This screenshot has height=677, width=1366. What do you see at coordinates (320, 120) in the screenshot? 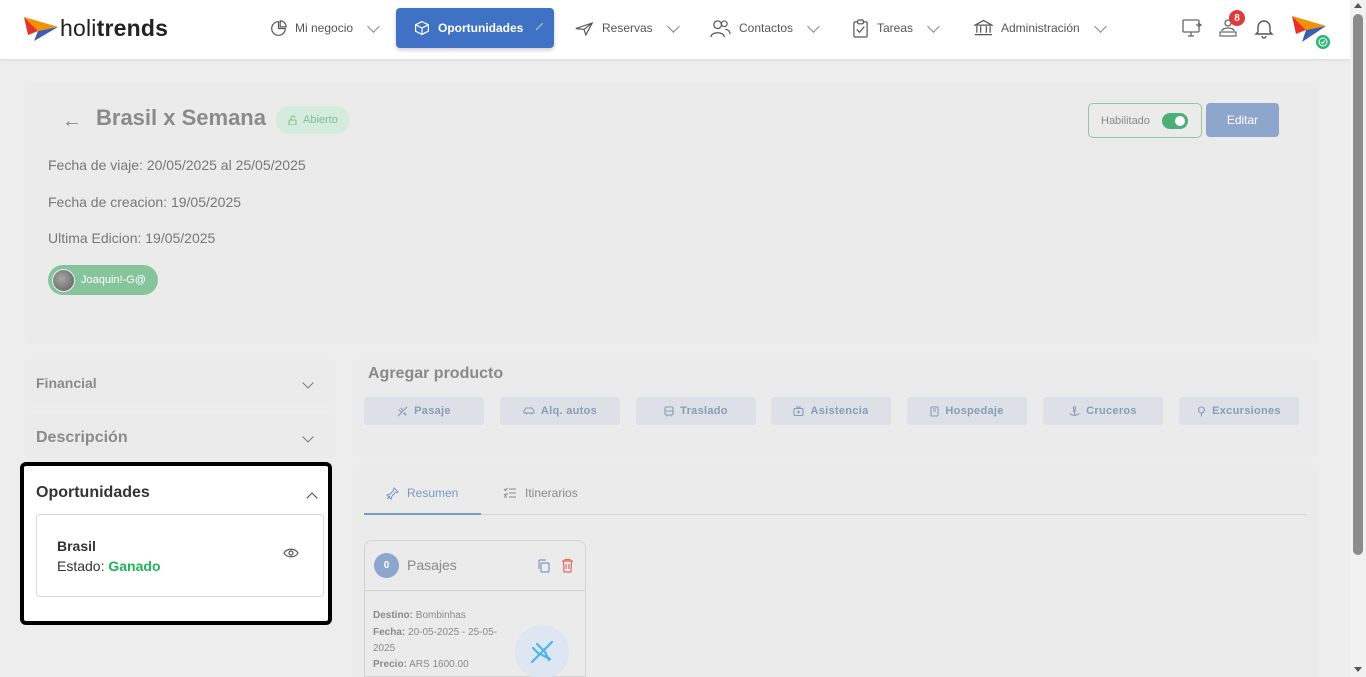
I see `status-label: Abierto` at bounding box center [320, 120].